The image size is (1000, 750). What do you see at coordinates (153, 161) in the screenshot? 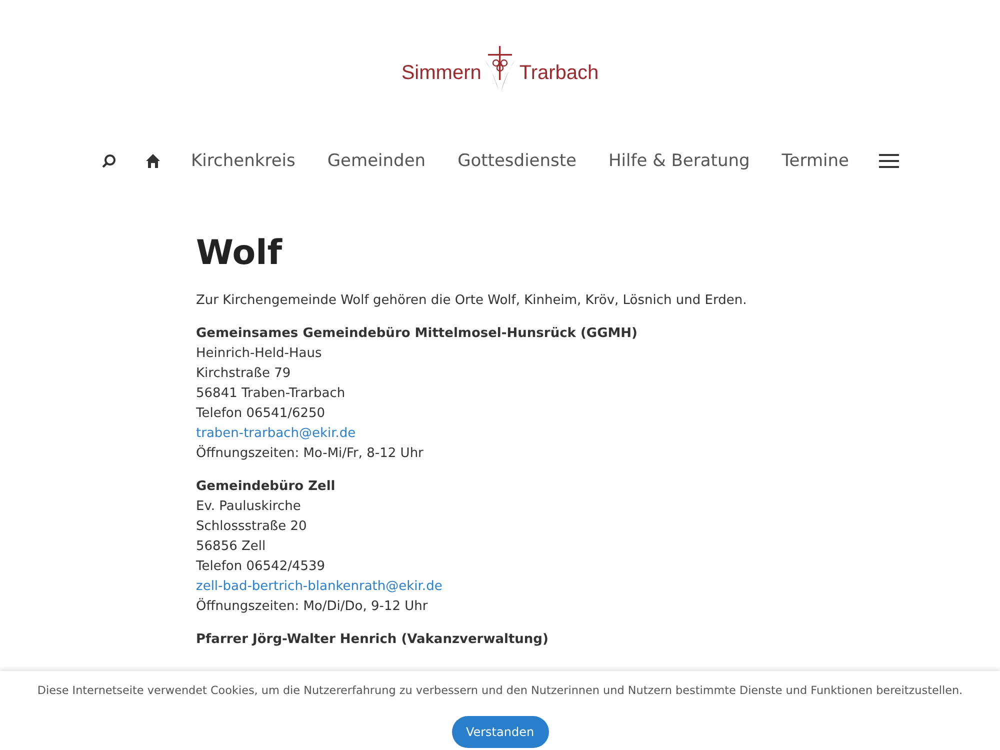
I see `home-icon` at bounding box center [153, 161].